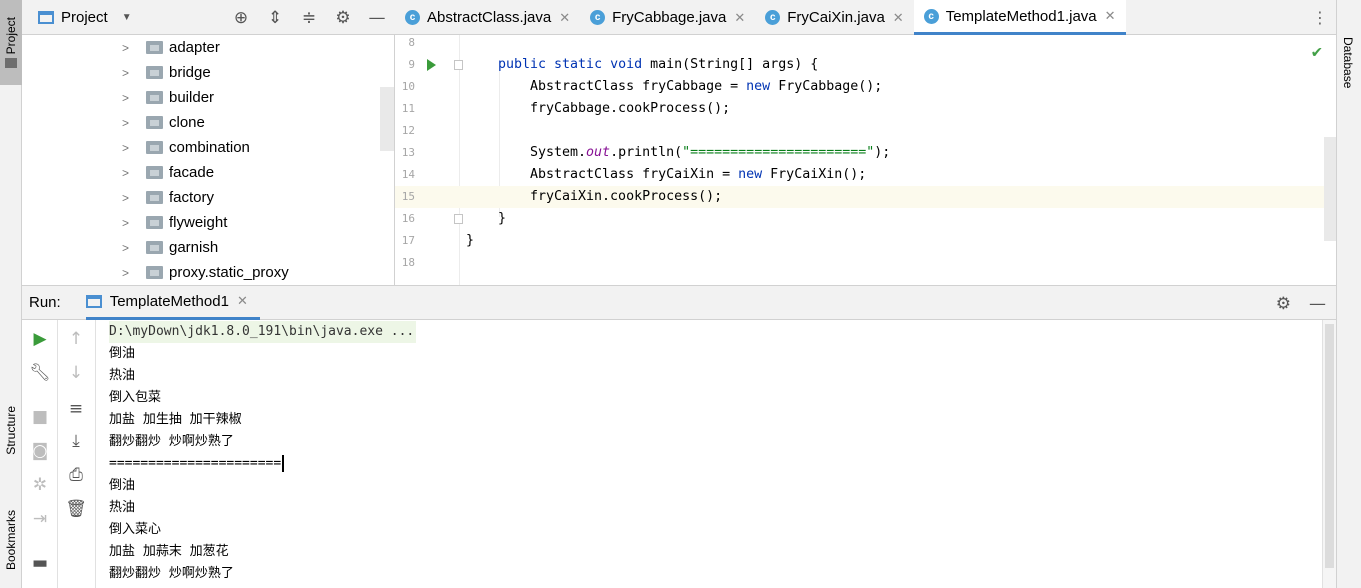 The width and height of the screenshot is (1361, 588). I want to click on layout-icon: ▬, so click(40, 563).